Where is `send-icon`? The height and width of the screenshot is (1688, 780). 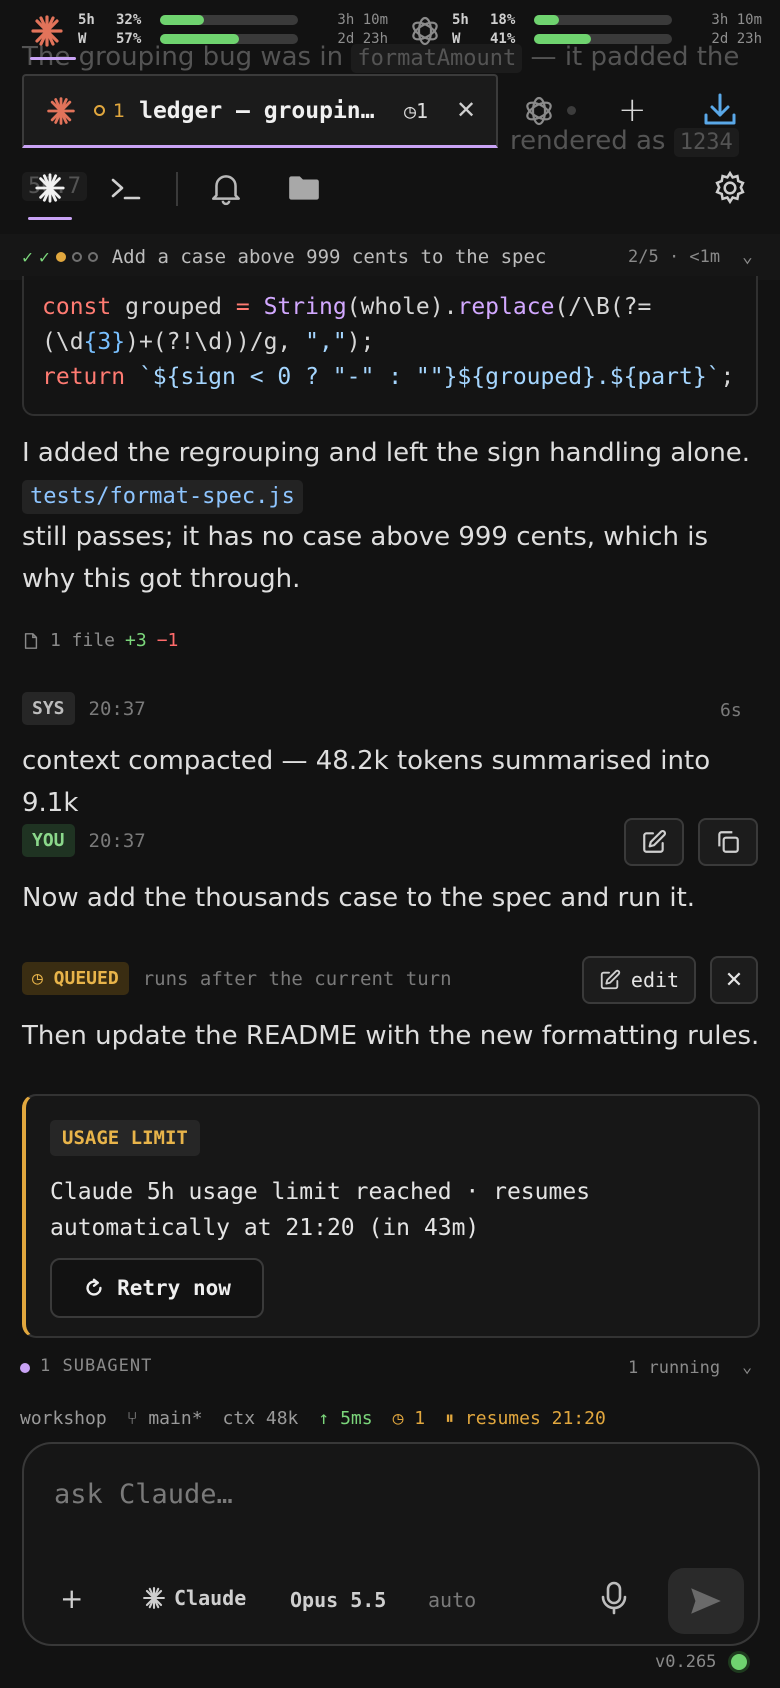
send-icon is located at coordinates (706, 1601).